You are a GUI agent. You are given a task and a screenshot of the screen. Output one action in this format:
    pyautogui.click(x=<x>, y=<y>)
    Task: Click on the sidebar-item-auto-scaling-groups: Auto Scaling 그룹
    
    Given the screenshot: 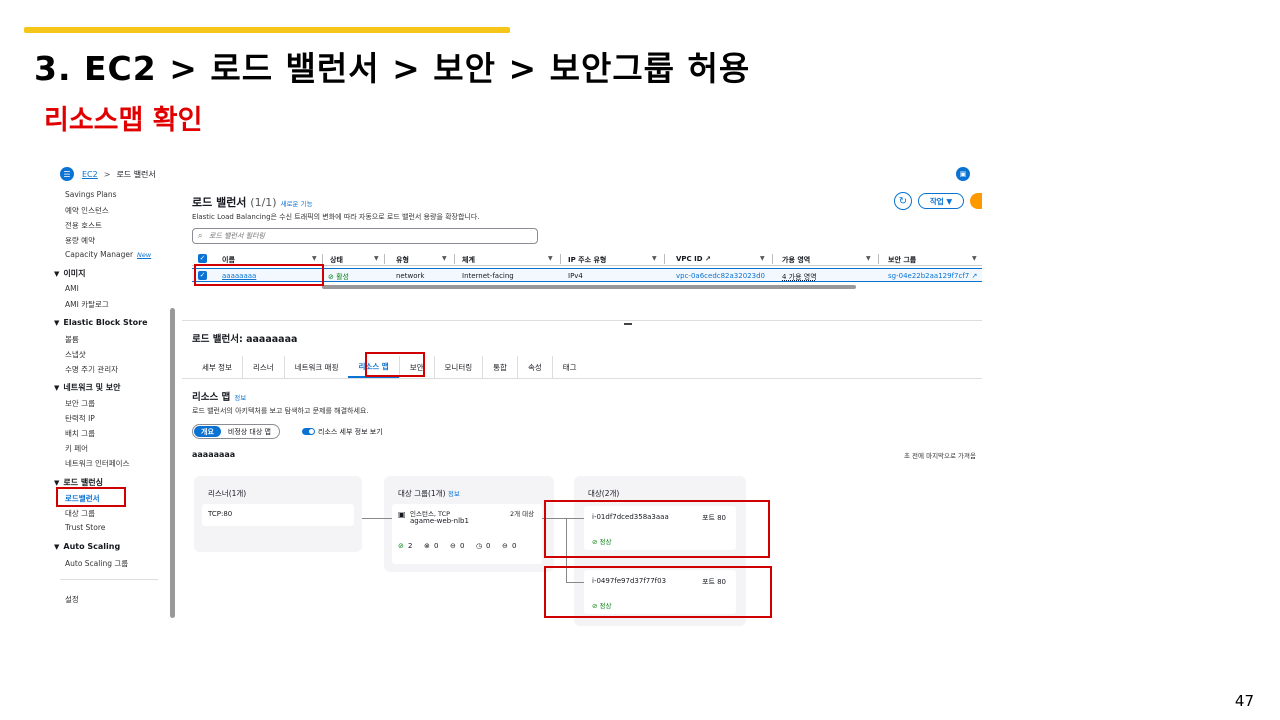 What is the action you would take?
    pyautogui.click(x=96, y=563)
    